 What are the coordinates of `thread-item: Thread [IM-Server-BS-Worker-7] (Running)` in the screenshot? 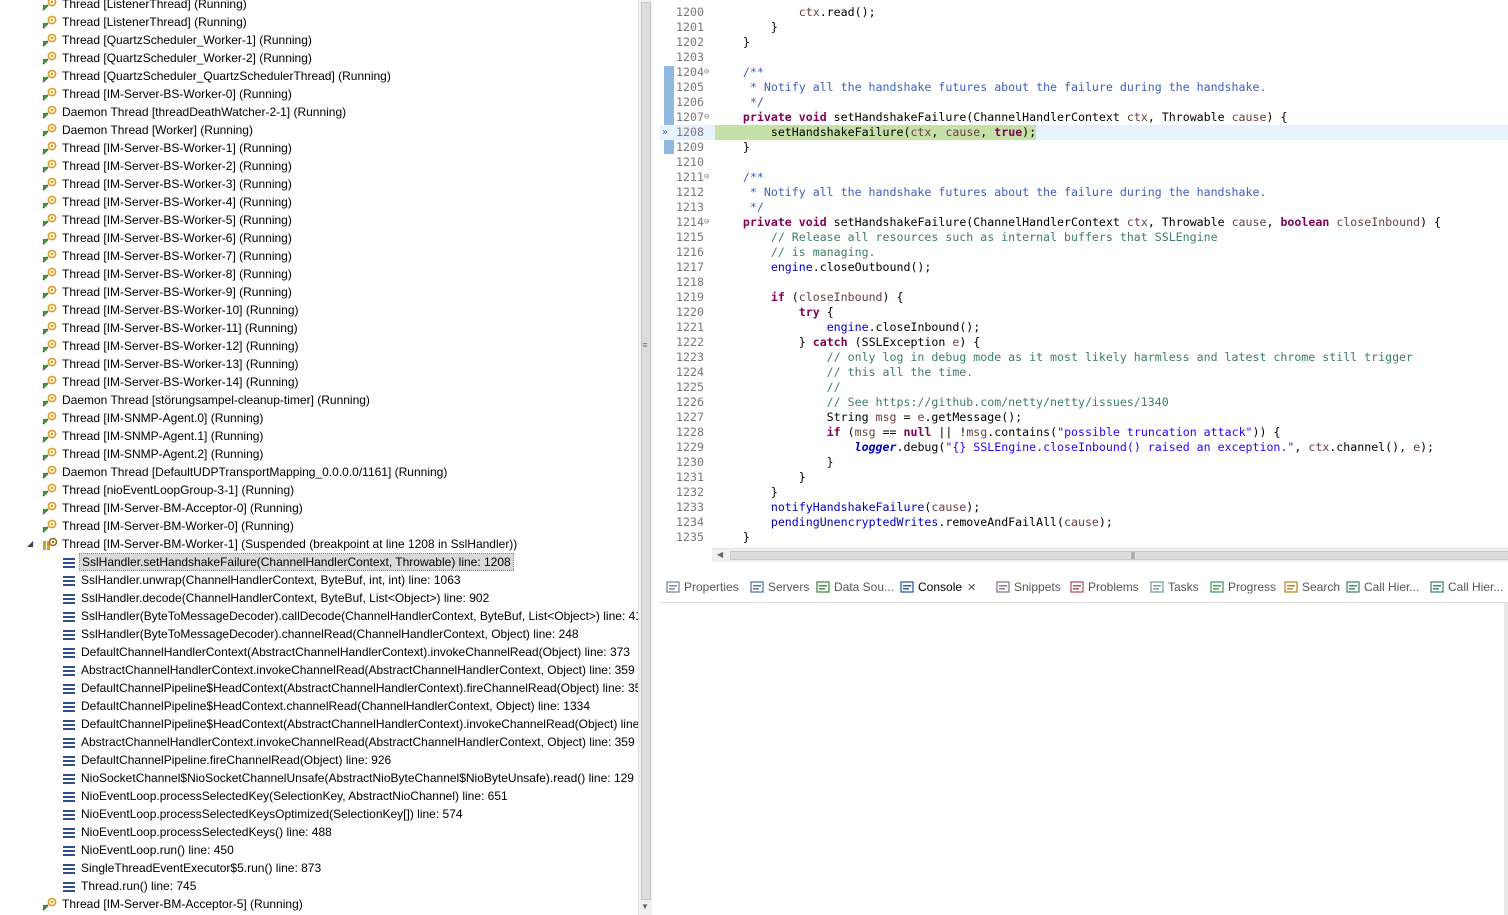 It's located at (319, 256).